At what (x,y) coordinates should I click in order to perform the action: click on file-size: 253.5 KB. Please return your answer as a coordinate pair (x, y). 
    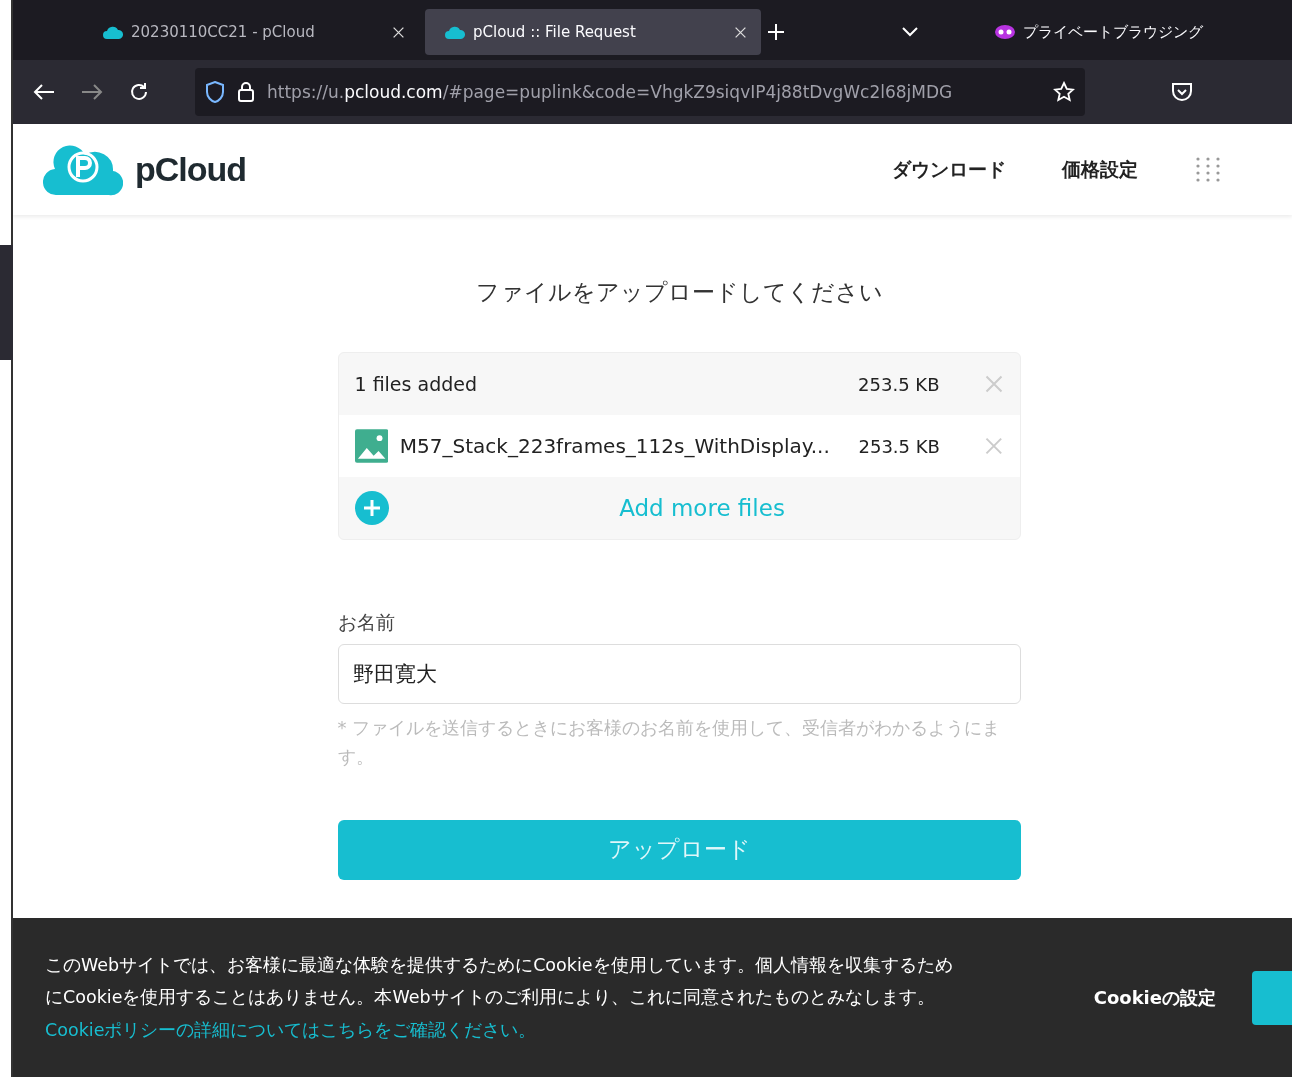
    Looking at the image, I should click on (898, 446).